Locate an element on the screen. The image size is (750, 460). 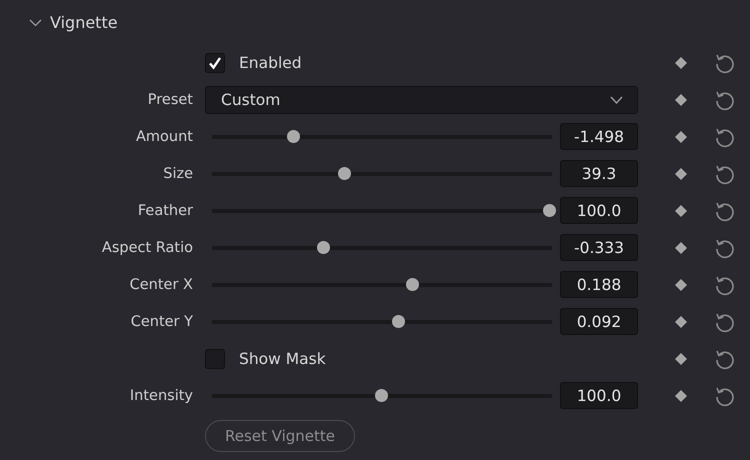
field-label: Amount is located at coordinates (165, 136).